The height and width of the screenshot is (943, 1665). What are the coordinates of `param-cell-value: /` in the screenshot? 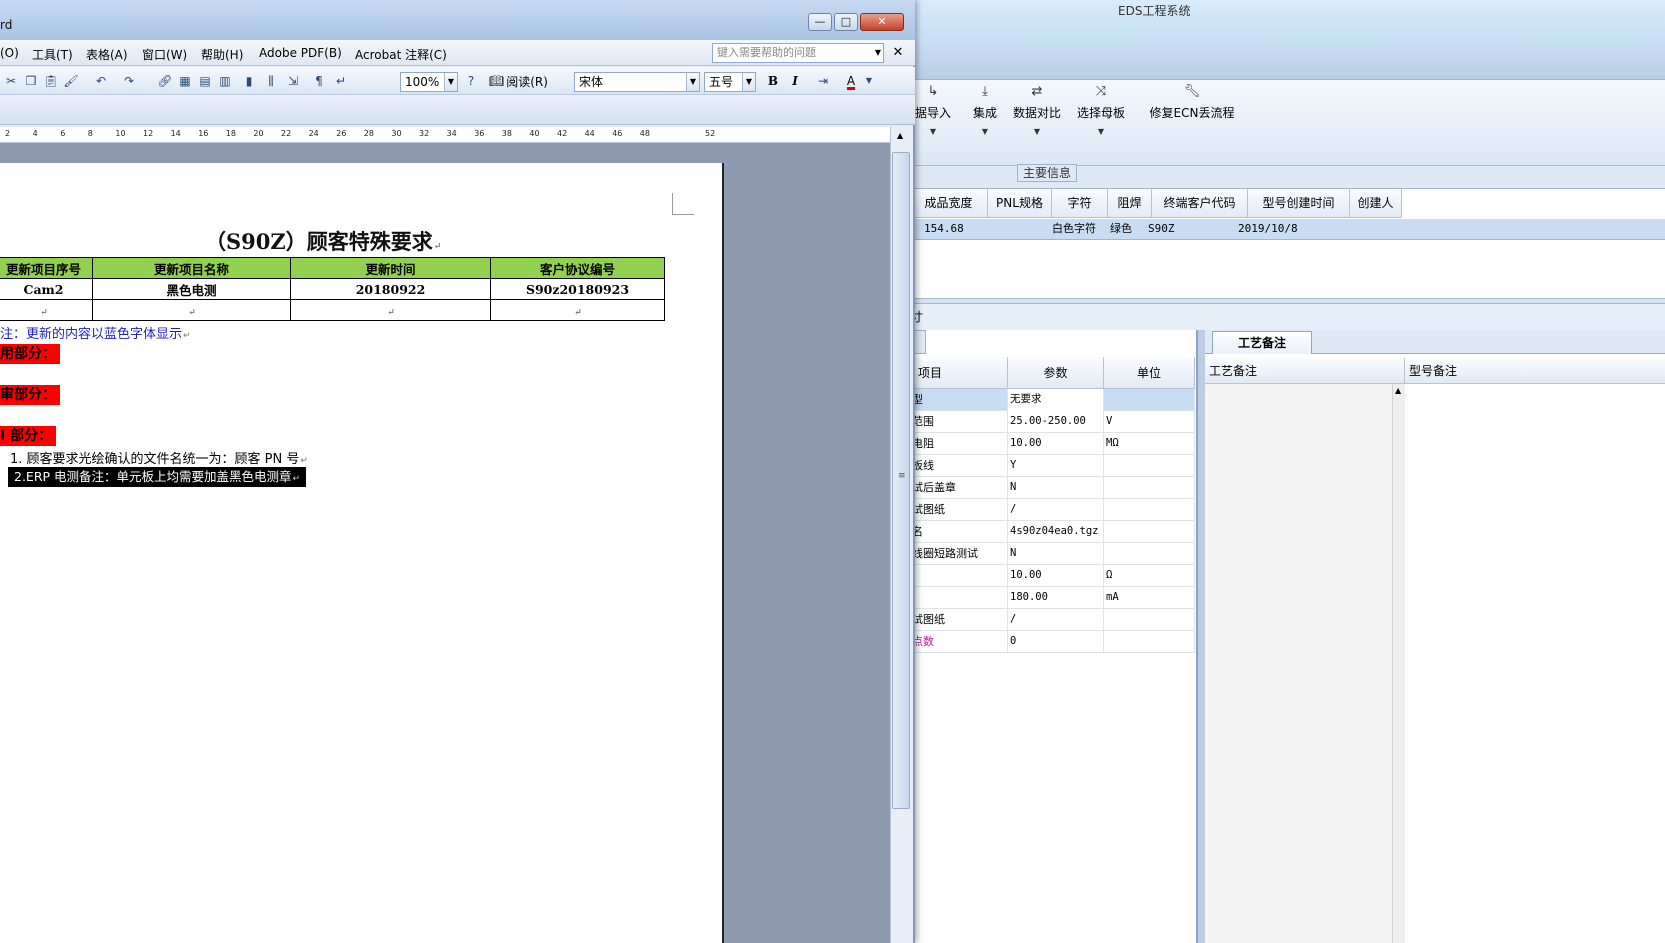 It's located at (1056, 510).